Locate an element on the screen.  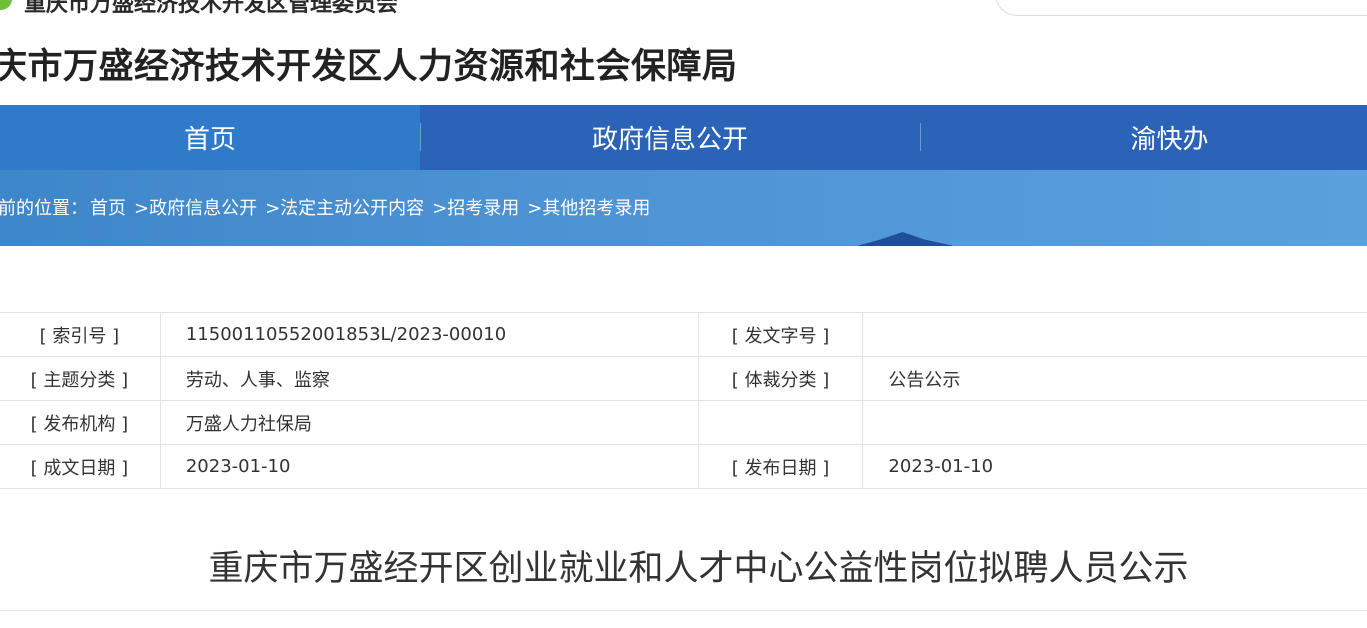
meta-label: [ 成文日期 ] is located at coordinates (80, 466).